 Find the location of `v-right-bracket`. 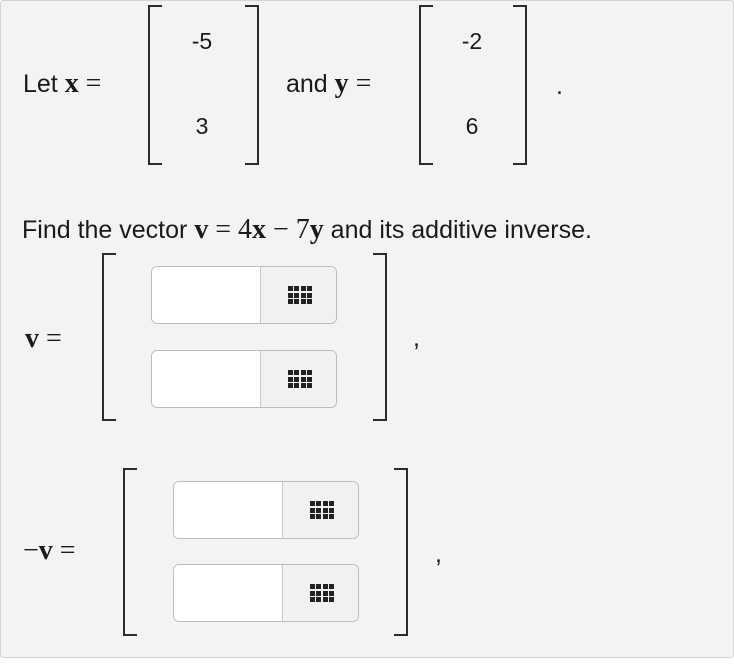

v-right-bracket is located at coordinates (380, 337).